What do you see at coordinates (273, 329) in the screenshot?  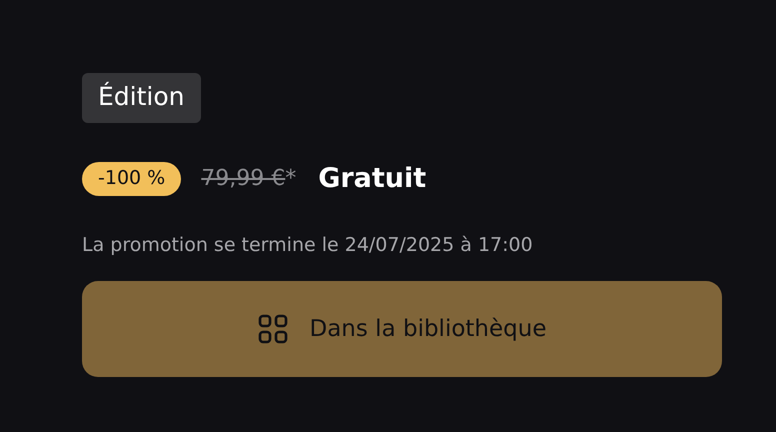 I see `grid-icon` at bounding box center [273, 329].